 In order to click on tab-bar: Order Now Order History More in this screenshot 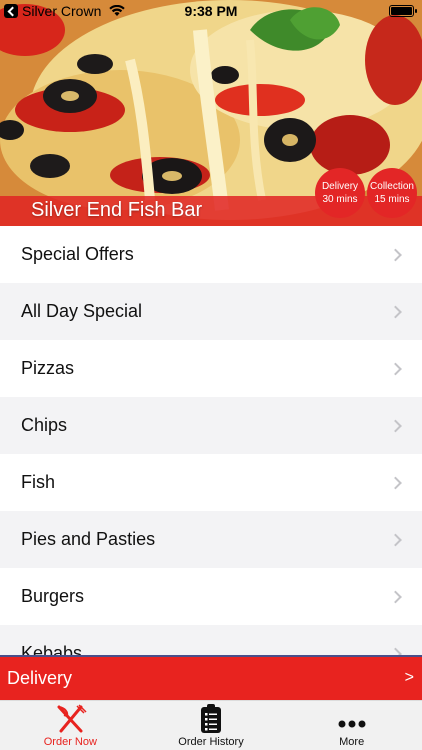, I will do `click(211, 725)`.